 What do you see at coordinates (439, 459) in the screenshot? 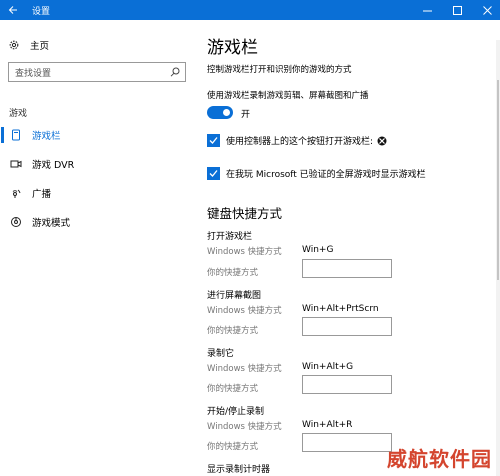
I see `watermark: 威航软件园` at bounding box center [439, 459].